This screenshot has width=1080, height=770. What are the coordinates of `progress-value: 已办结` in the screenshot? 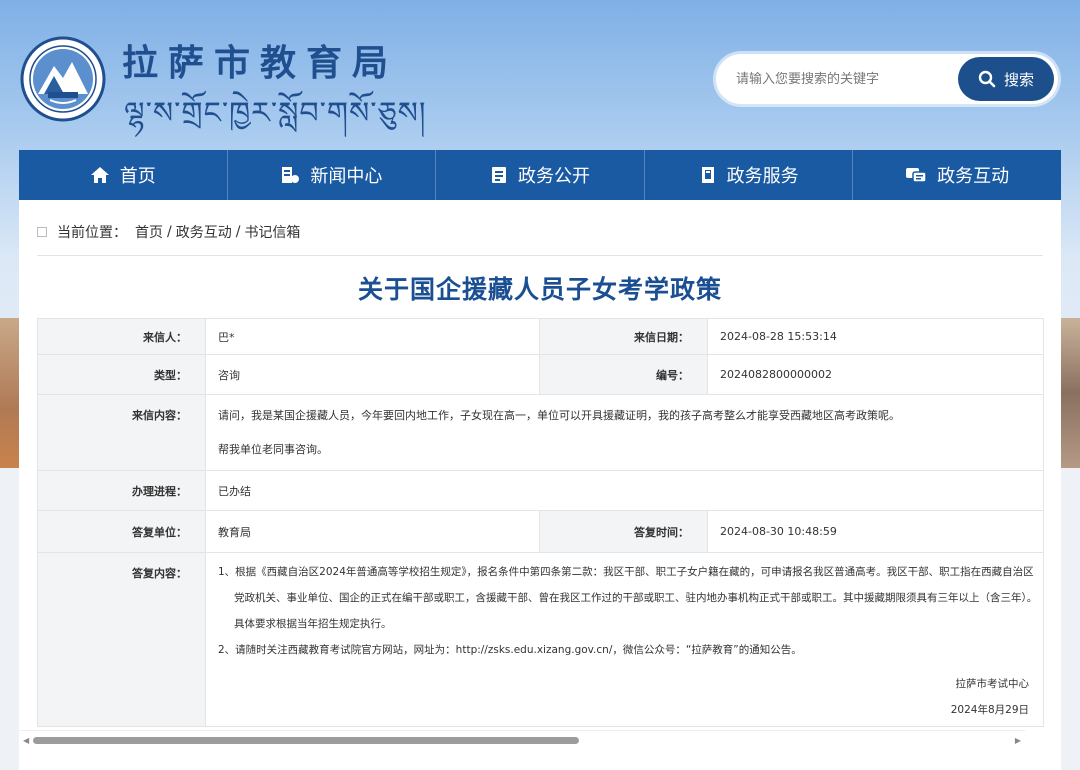 It's located at (624, 490).